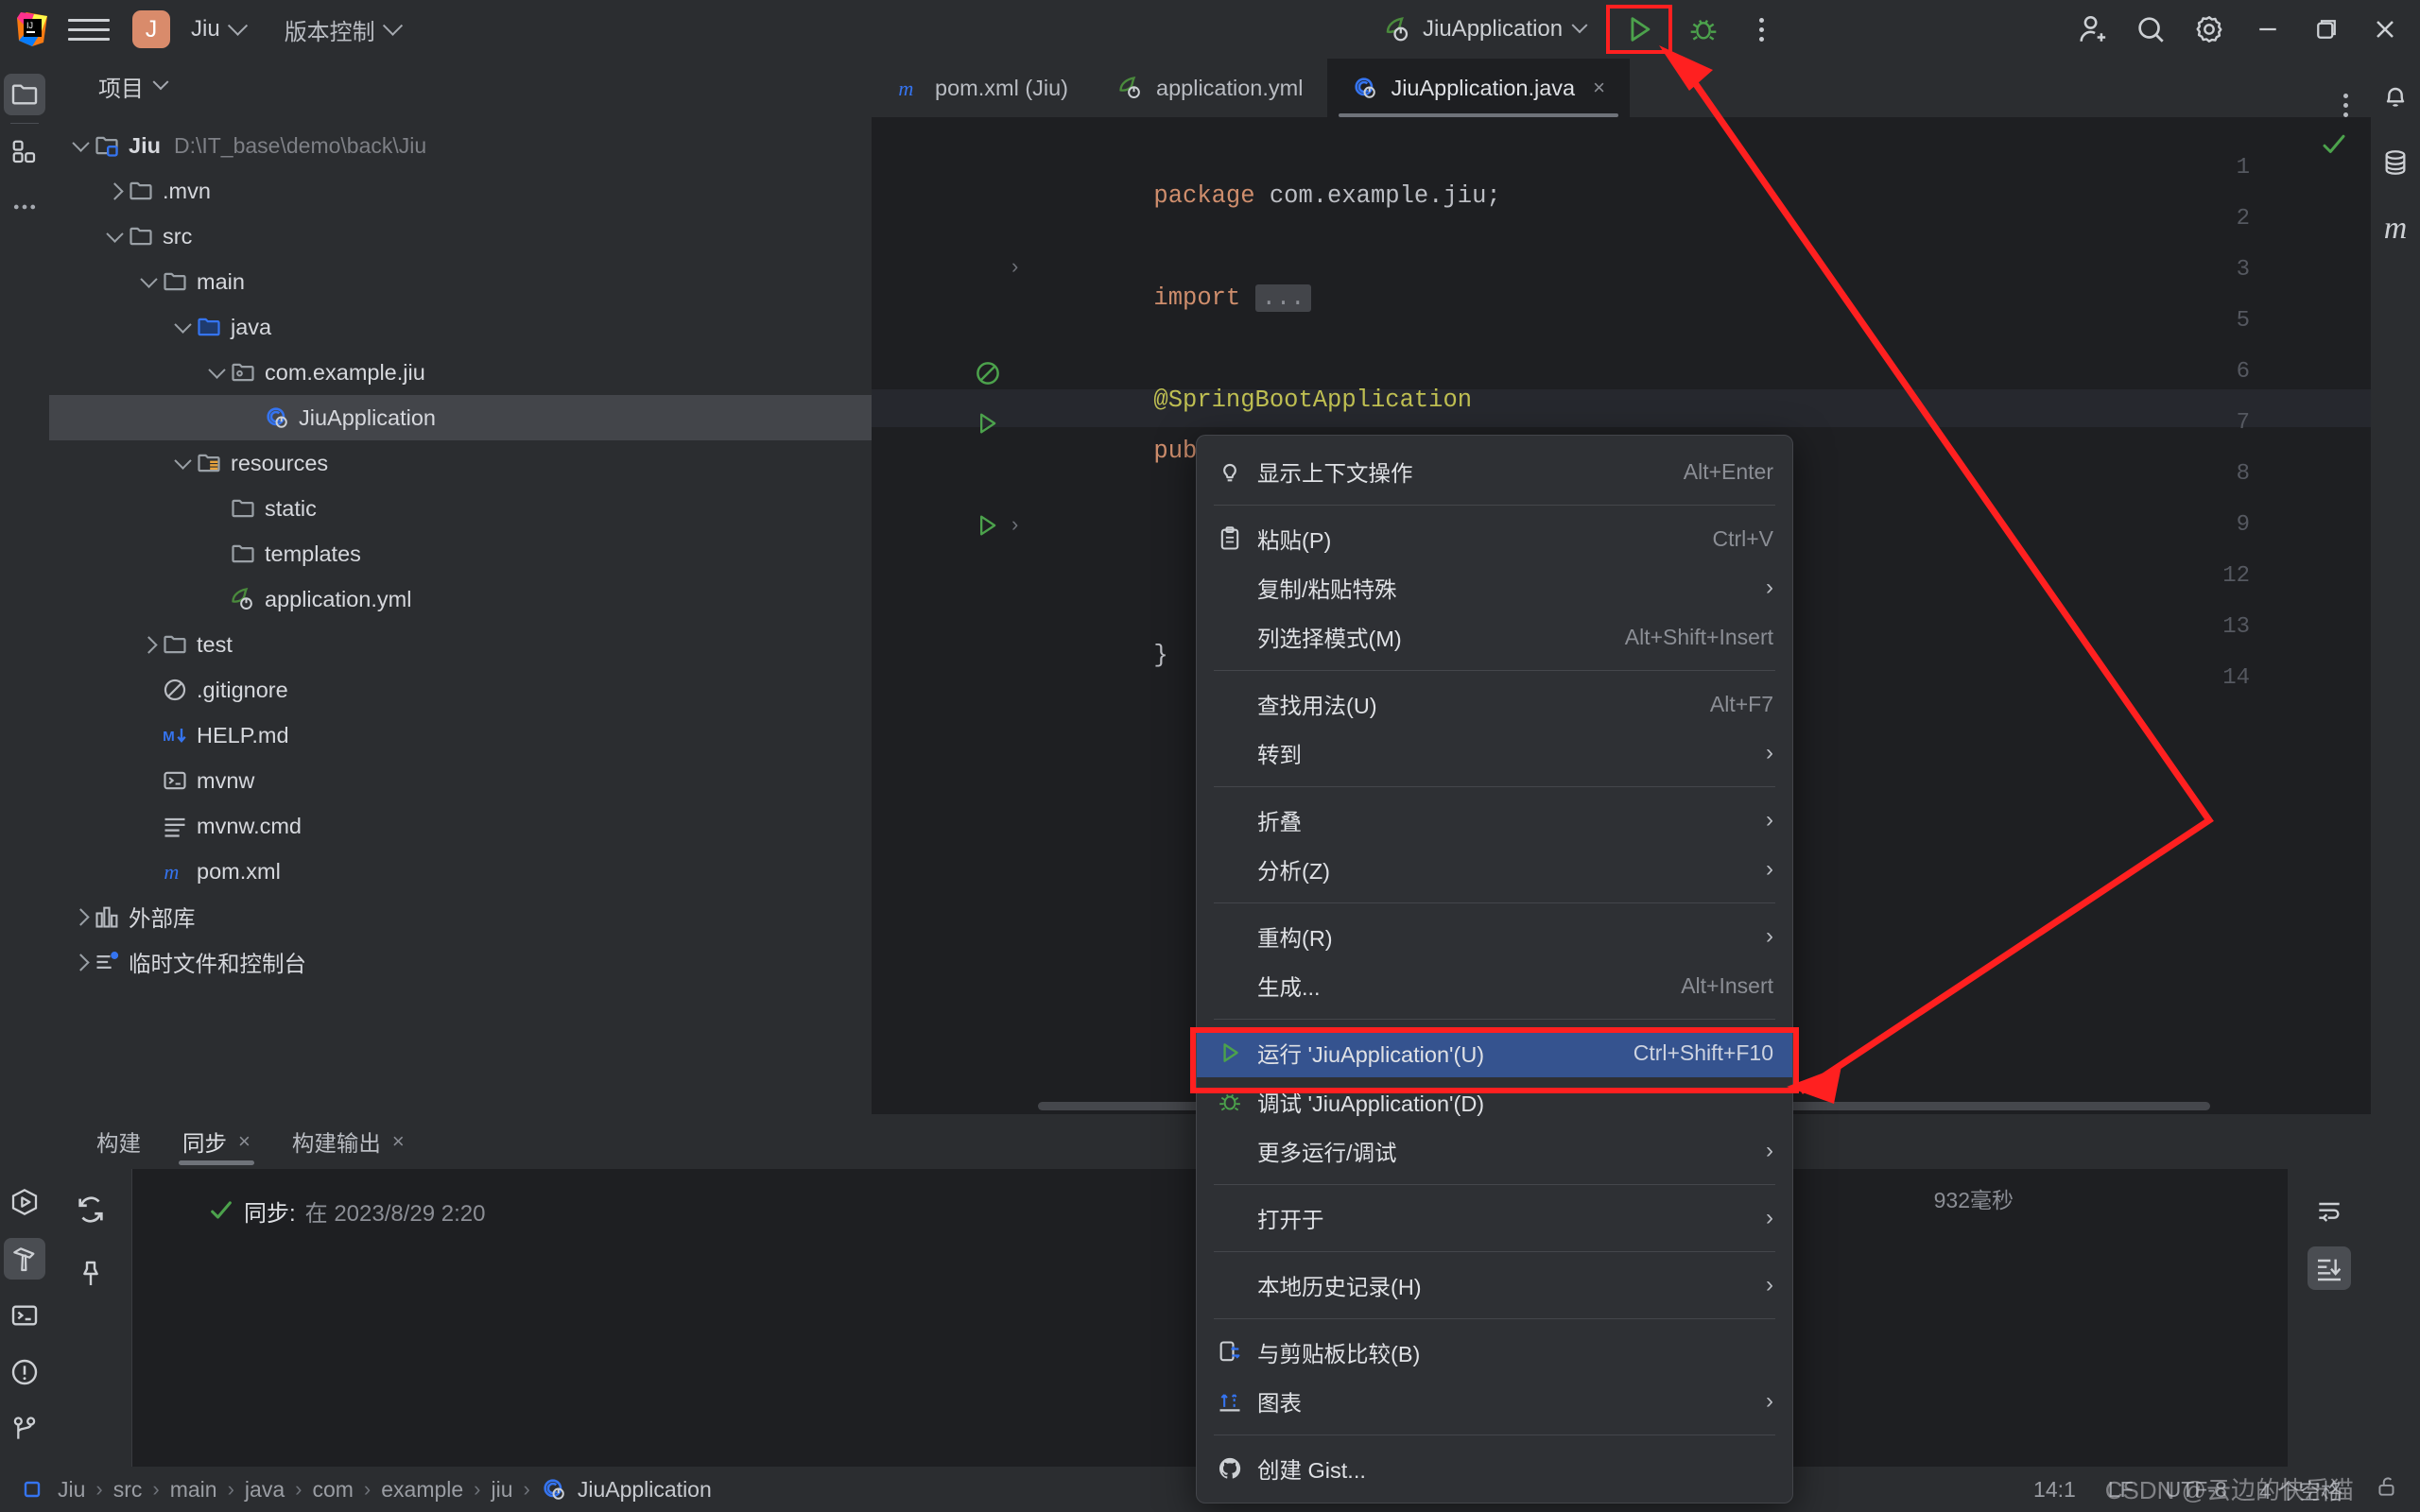 The image size is (2420, 1512). I want to click on sidebar-item-run, so click(24, 1202).